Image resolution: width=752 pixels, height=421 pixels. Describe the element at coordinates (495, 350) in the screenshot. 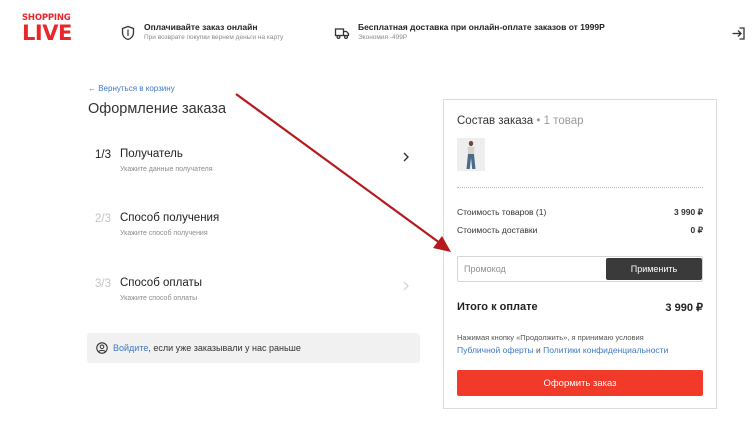

I see `public-offer-link: Публичной оферты` at that location.